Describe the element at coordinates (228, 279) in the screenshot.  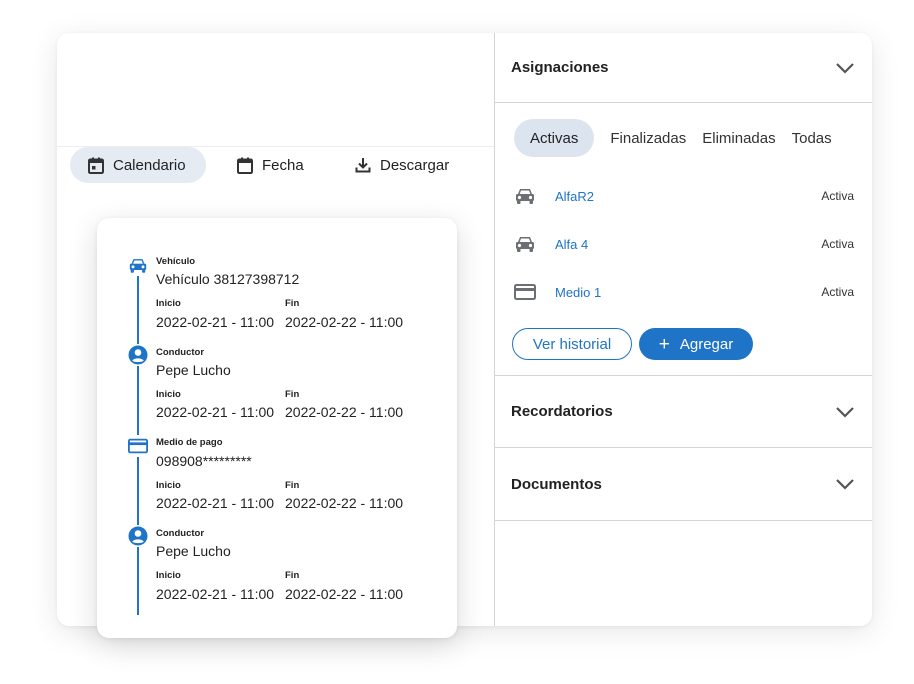
I see `timeline-item-value: Vehículo 38127398712` at that location.